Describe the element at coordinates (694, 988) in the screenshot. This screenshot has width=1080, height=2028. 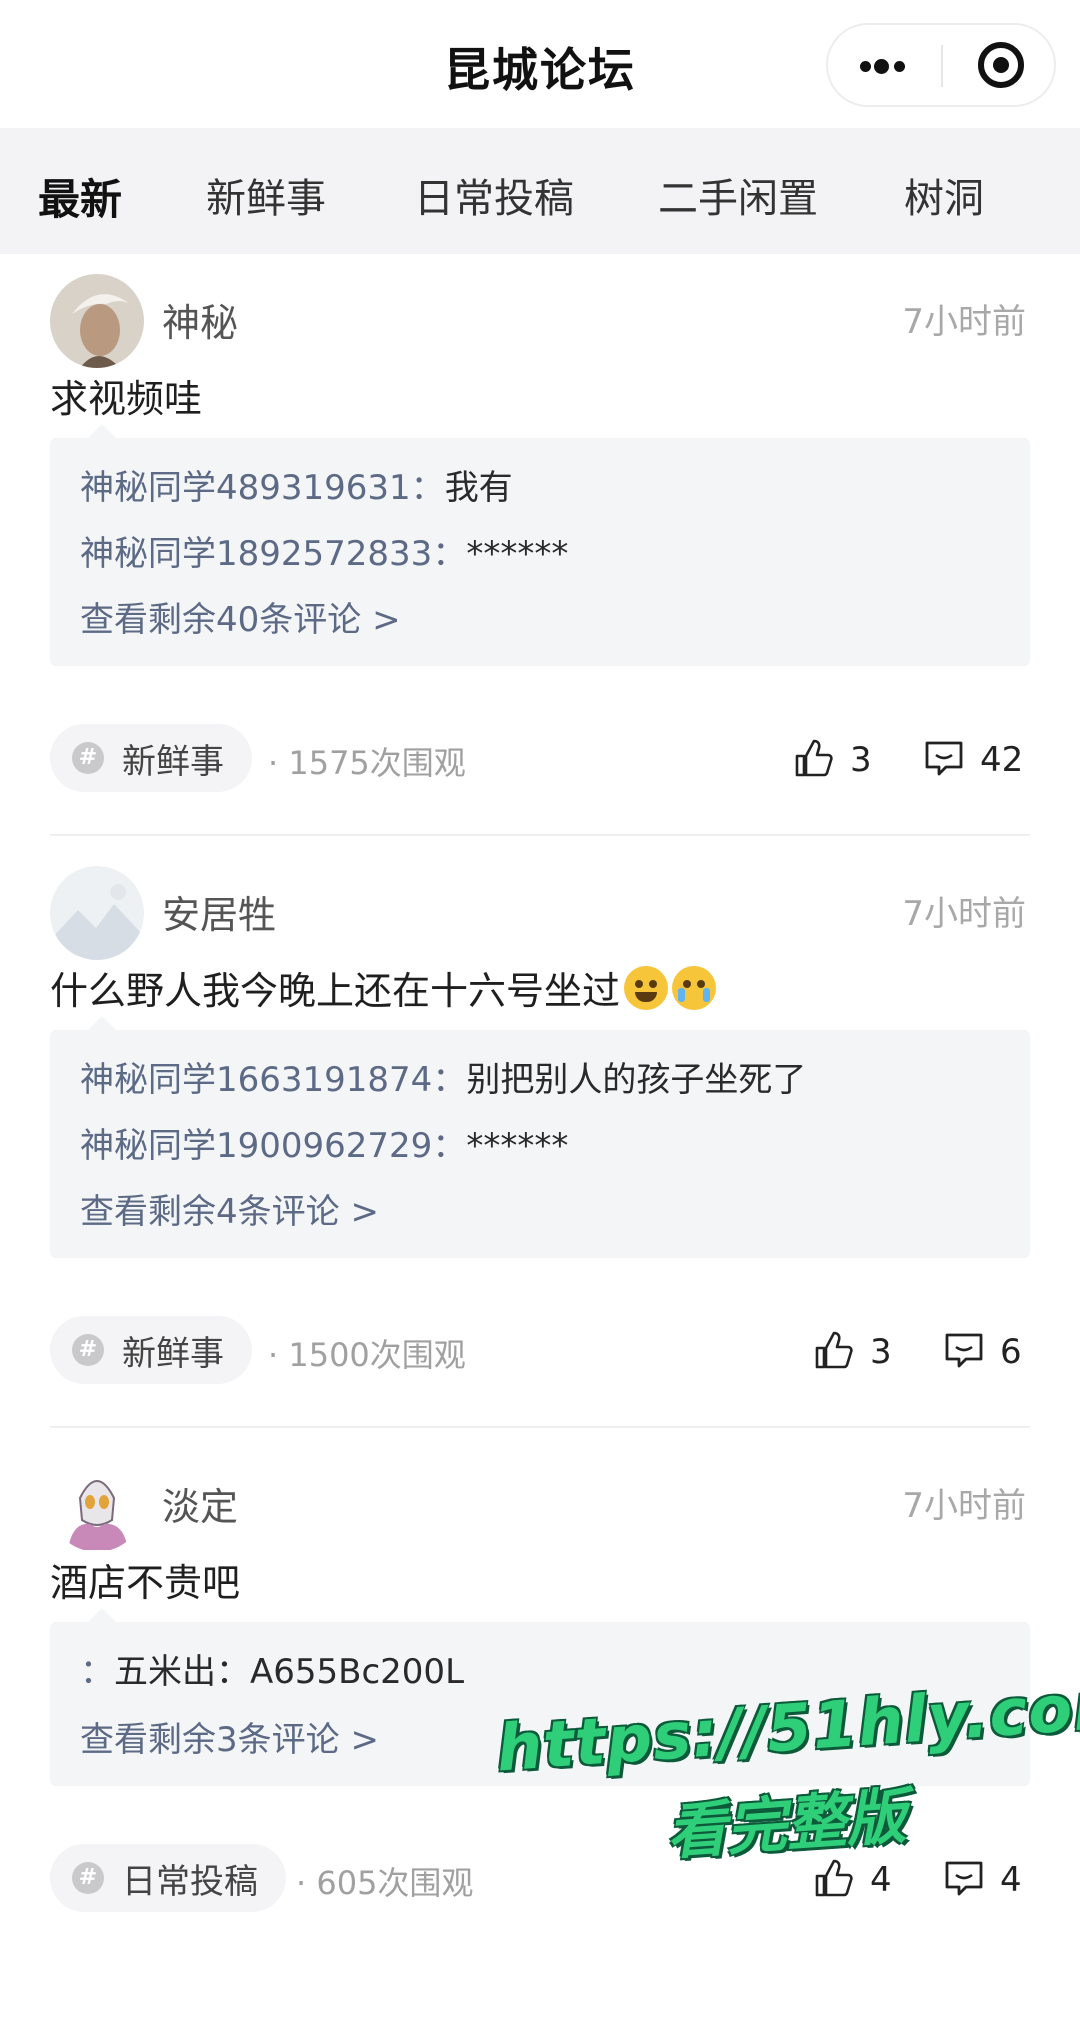
I see `crying-emoji` at that location.